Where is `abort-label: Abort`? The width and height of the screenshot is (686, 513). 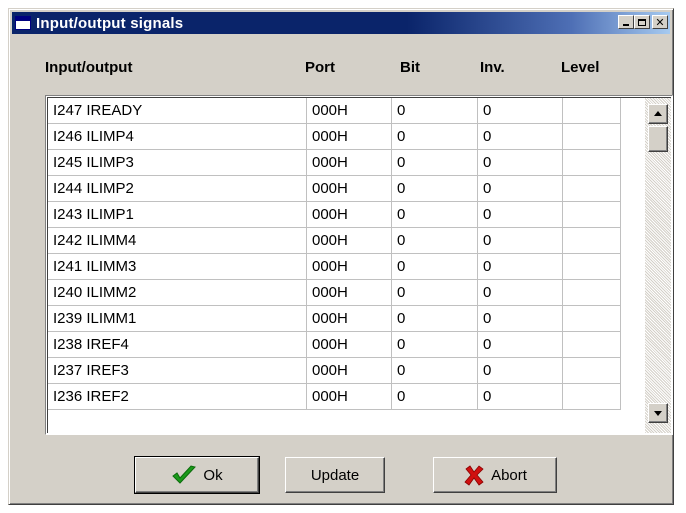
abort-label: Abort is located at coordinates (509, 475).